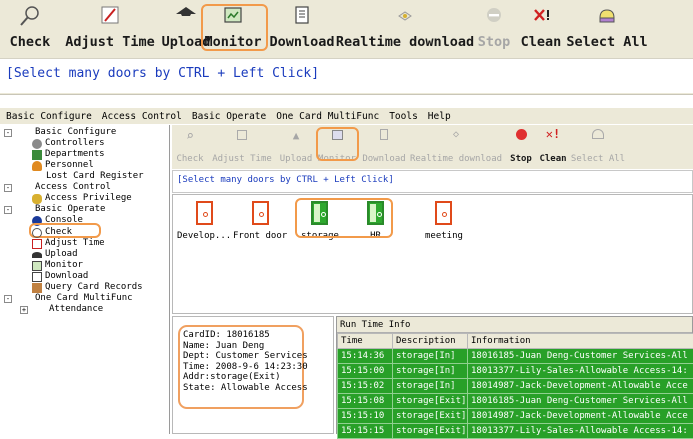 The image size is (693, 439). I want to click on inner-clean-button: ✕!Clean, so click(553, 145).